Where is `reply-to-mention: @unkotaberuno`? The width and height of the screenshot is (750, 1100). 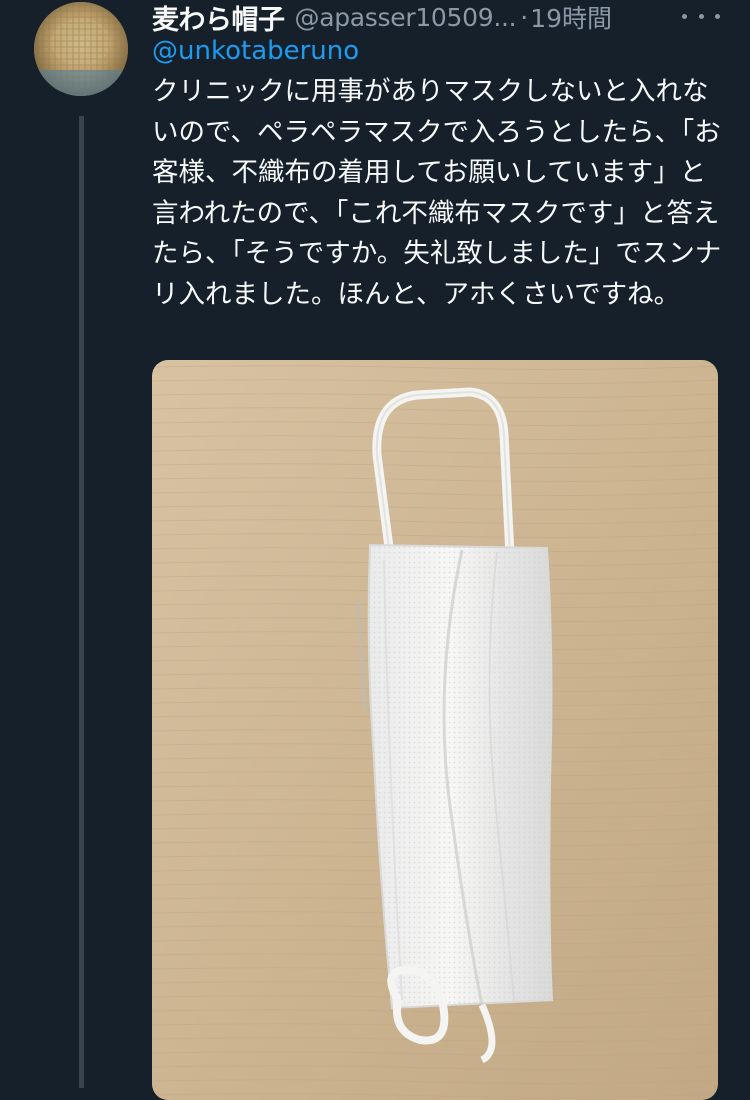 reply-to-mention: @unkotaberuno is located at coordinates (255, 51).